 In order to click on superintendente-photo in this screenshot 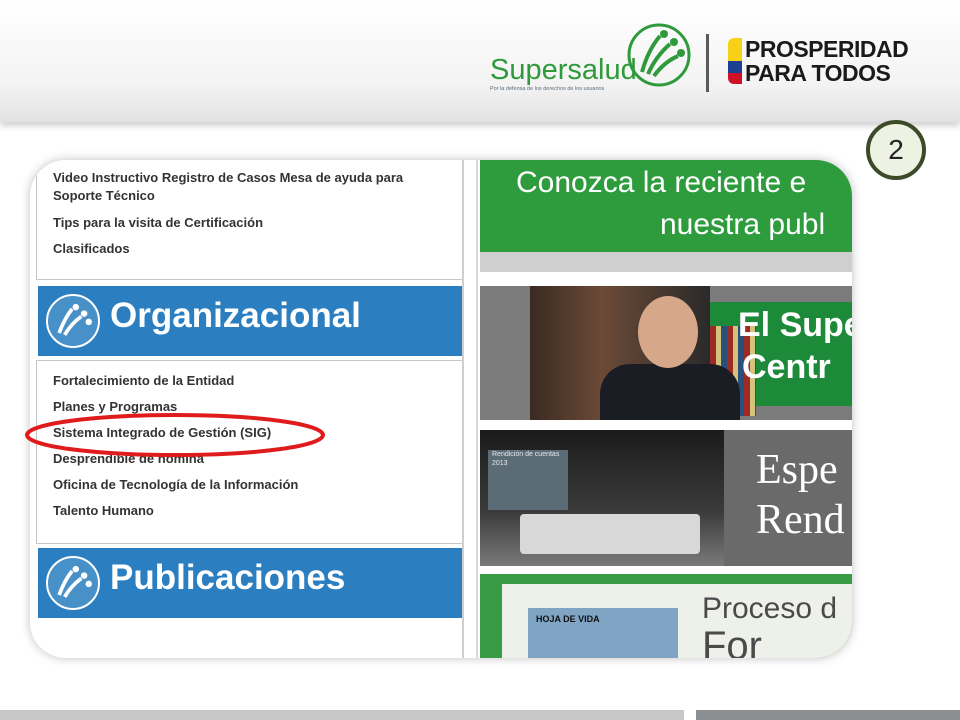, I will do `click(643, 353)`.